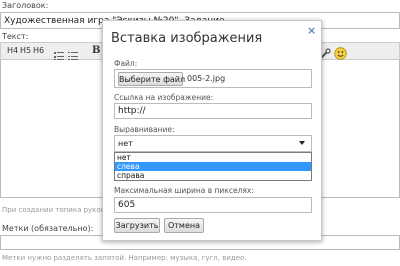 The width and height of the screenshot is (400, 266). Describe the element at coordinates (12, 51) in the screenshot. I see `h4-button: H4` at that location.